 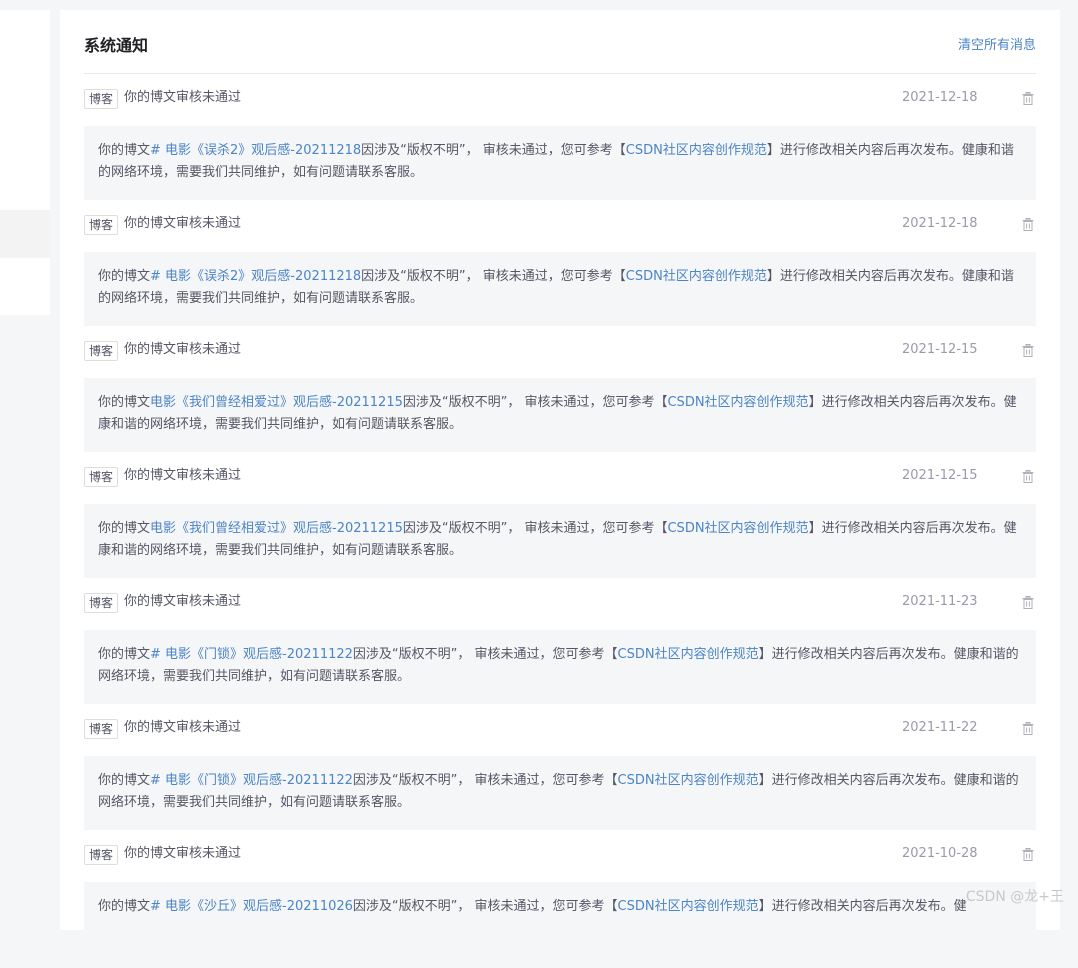 I want to click on notice-meta: 博客你的博文审核未通过 2021-11-22, so click(x=560, y=736).